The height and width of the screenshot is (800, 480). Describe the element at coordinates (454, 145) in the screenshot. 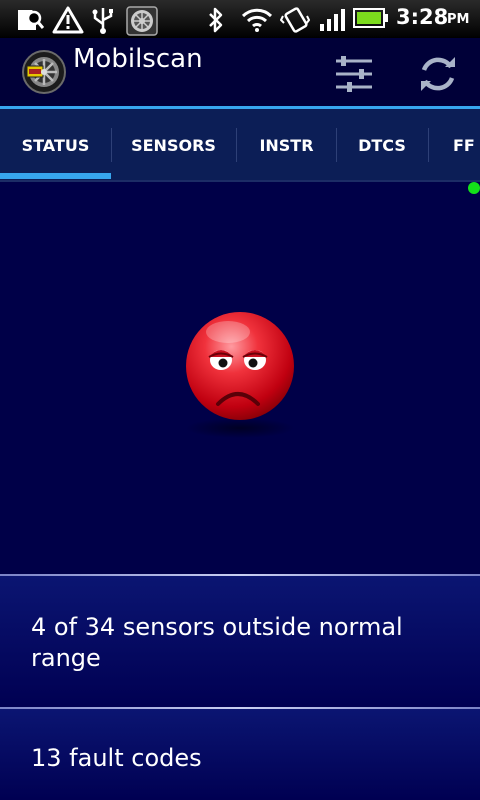

I see `tab-ff: FF` at that location.